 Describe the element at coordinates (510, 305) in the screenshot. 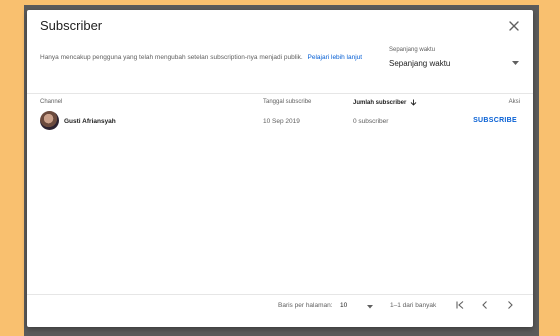

I see `next-page-icon` at that location.